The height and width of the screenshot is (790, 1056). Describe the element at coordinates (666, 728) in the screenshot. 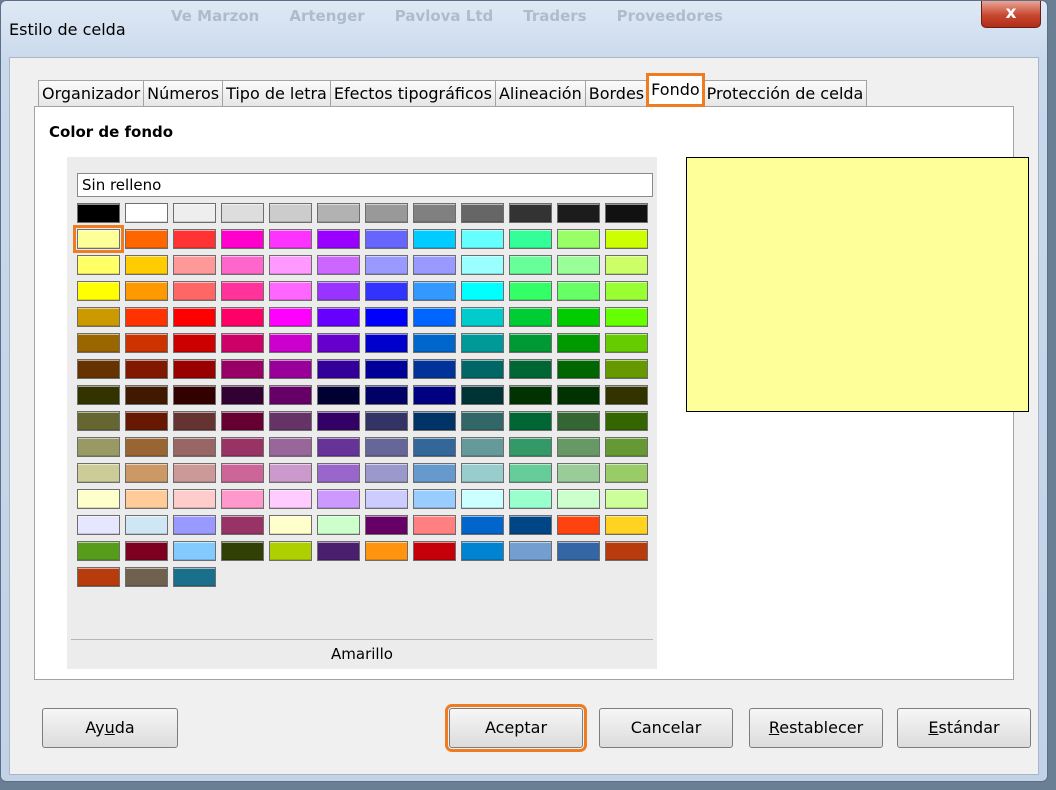

I see `cancel-button: Cancelar` at that location.